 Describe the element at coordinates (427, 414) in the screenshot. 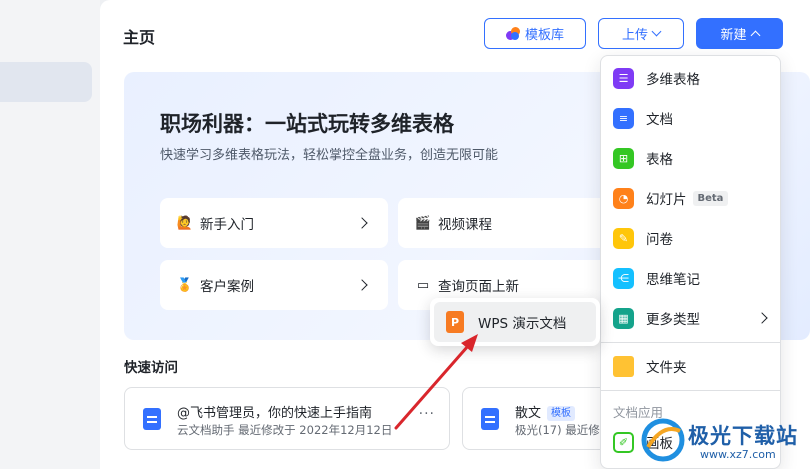

I see `more-icon: ···` at that location.